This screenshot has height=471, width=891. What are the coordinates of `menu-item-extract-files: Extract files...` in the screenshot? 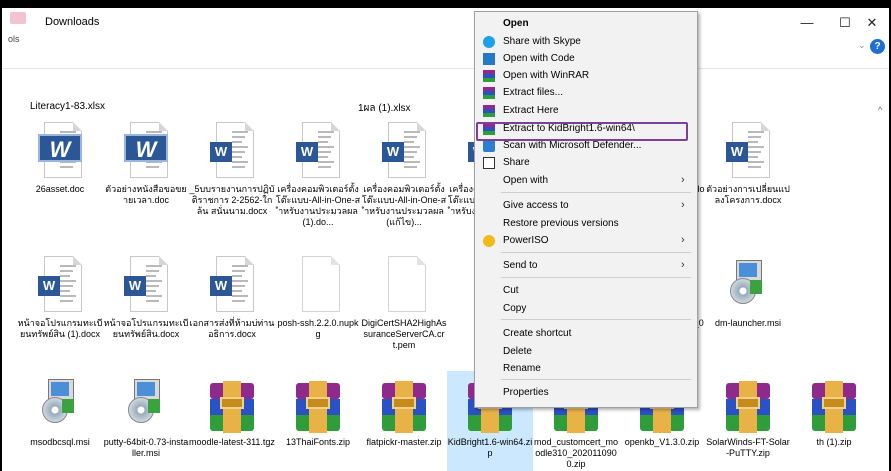 It's located at (586, 93).